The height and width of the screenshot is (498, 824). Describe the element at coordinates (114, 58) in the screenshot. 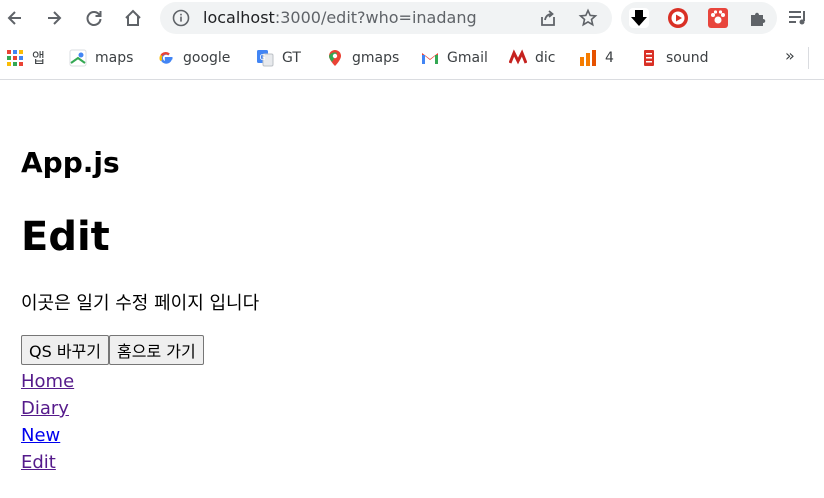

I see `bookmark-label: maps` at that location.